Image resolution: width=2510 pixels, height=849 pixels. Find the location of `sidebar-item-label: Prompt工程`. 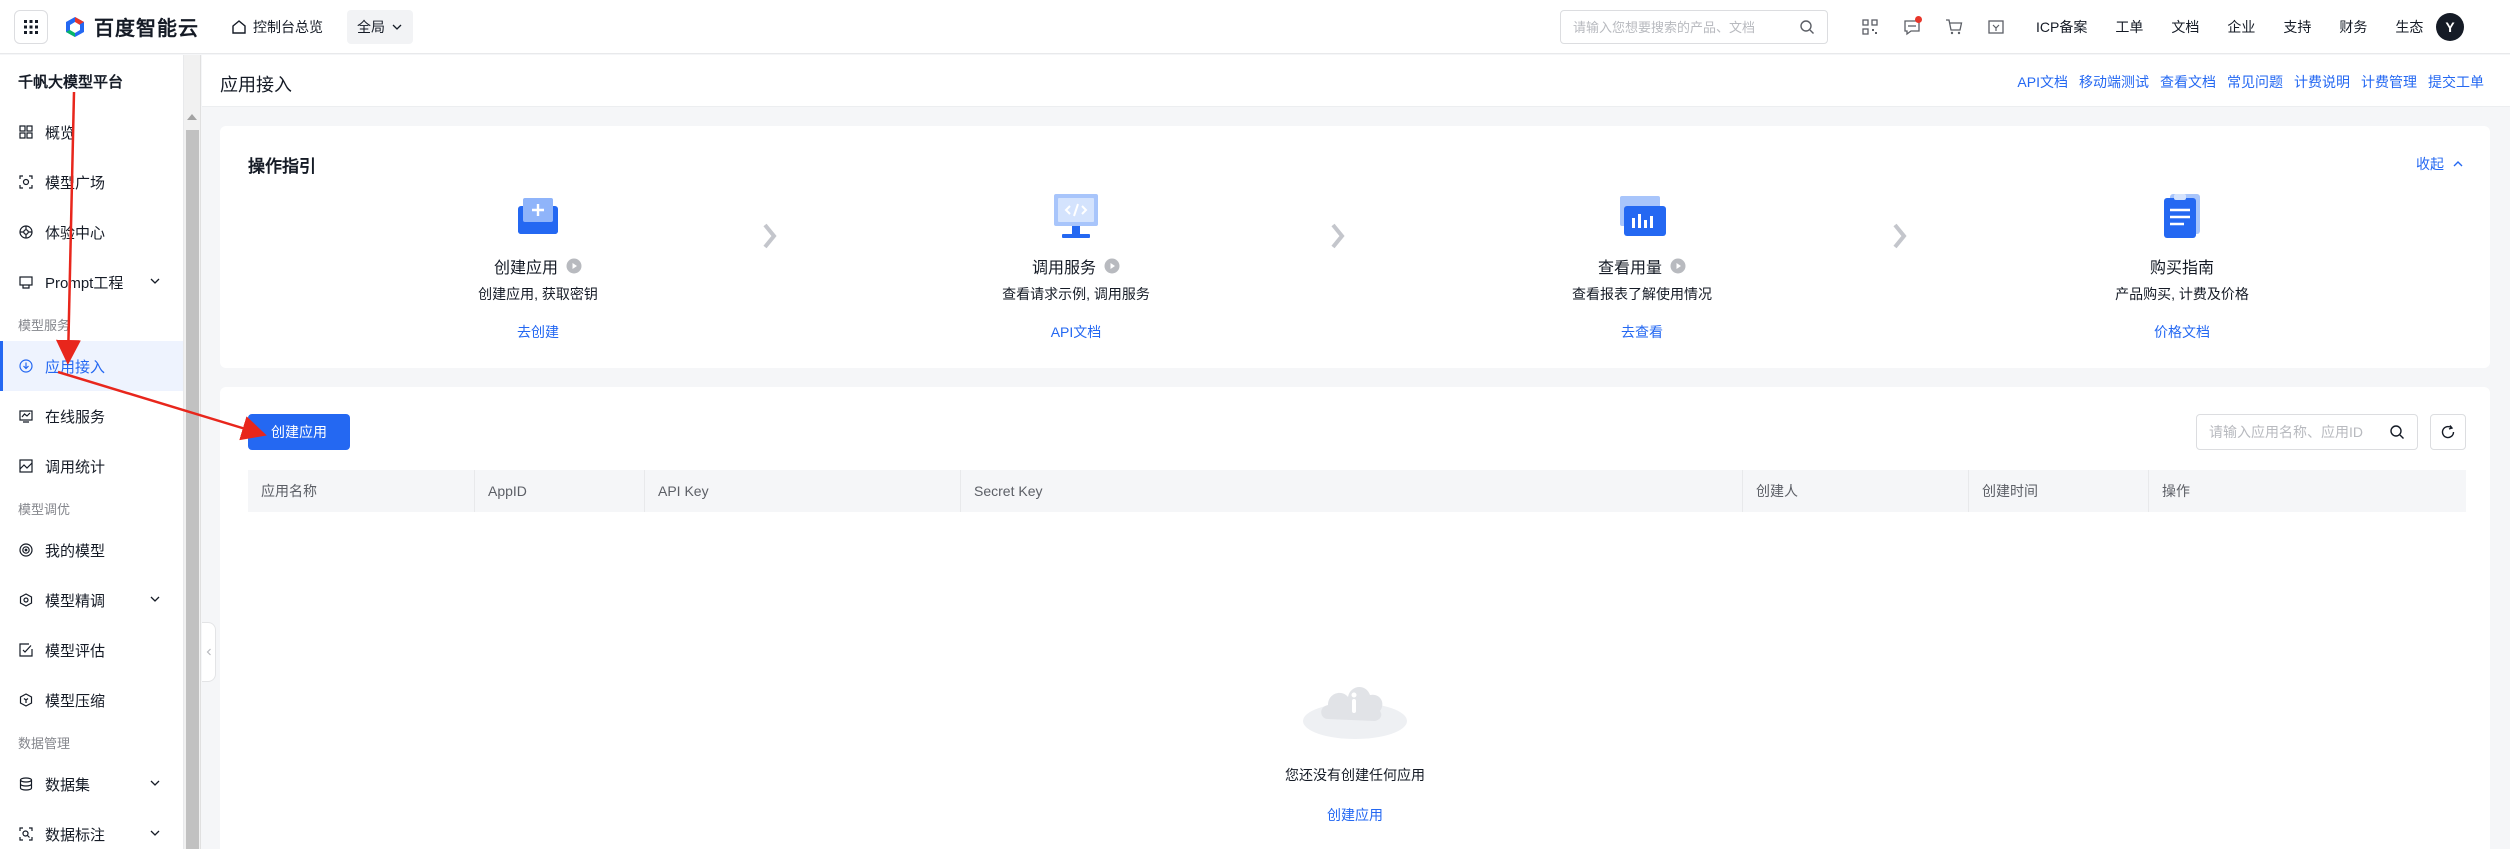

sidebar-item-label: Prompt工程 is located at coordinates (84, 283).